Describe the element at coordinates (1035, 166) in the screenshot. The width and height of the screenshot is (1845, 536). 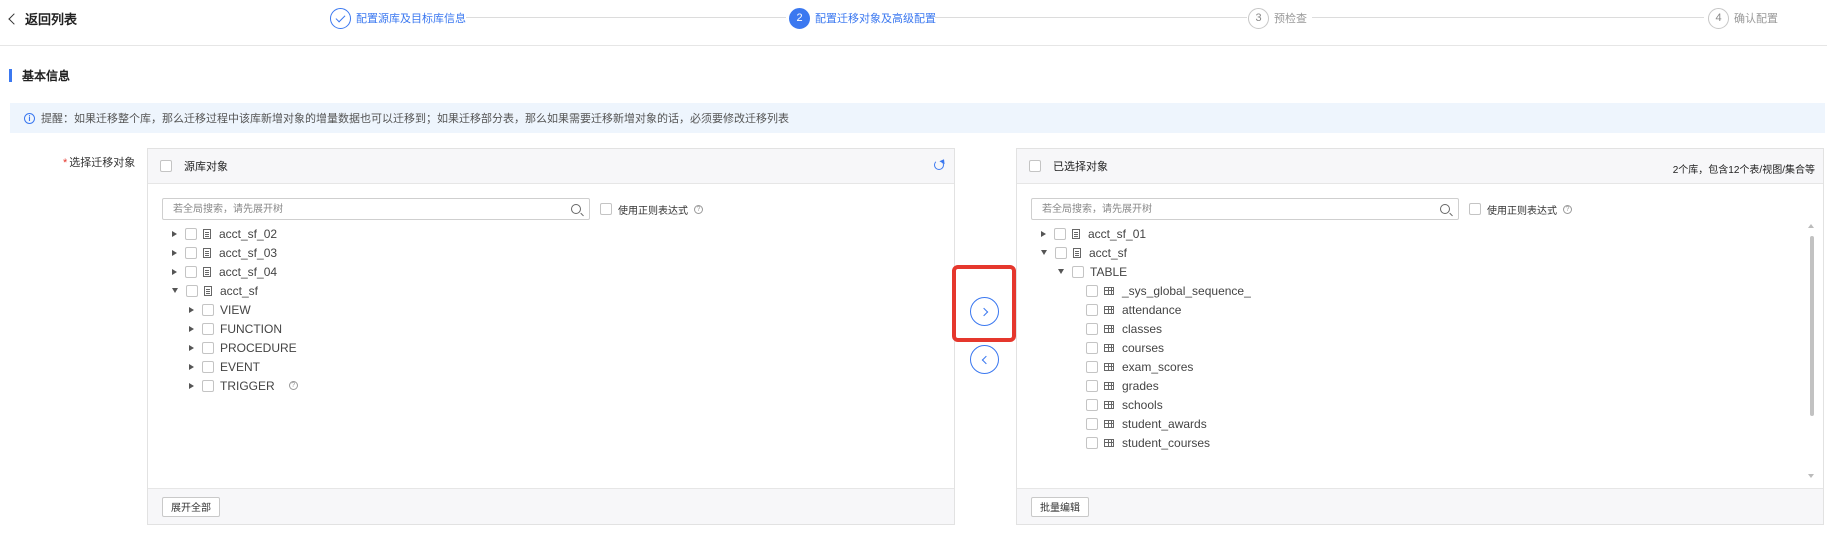
I see `target-select-all-checkbox` at that location.